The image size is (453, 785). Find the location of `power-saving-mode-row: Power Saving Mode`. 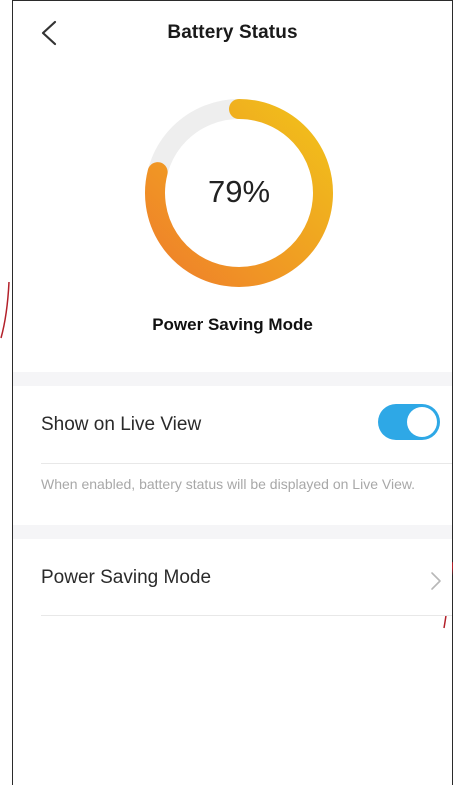

power-saving-mode-row: Power Saving Mode is located at coordinates (232, 577).